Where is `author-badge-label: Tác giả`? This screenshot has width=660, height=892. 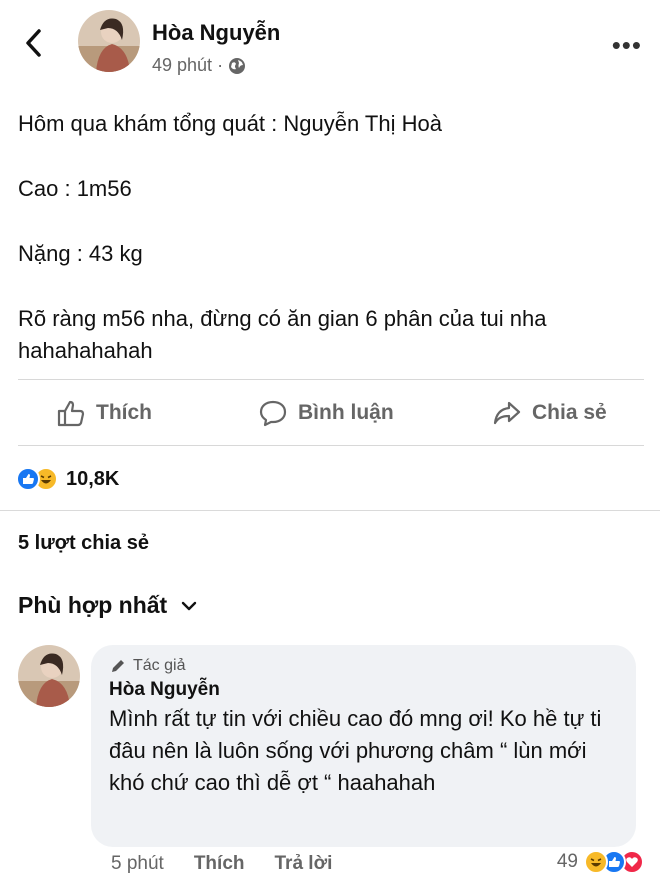
author-badge-label: Tác giả is located at coordinates (159, 665).